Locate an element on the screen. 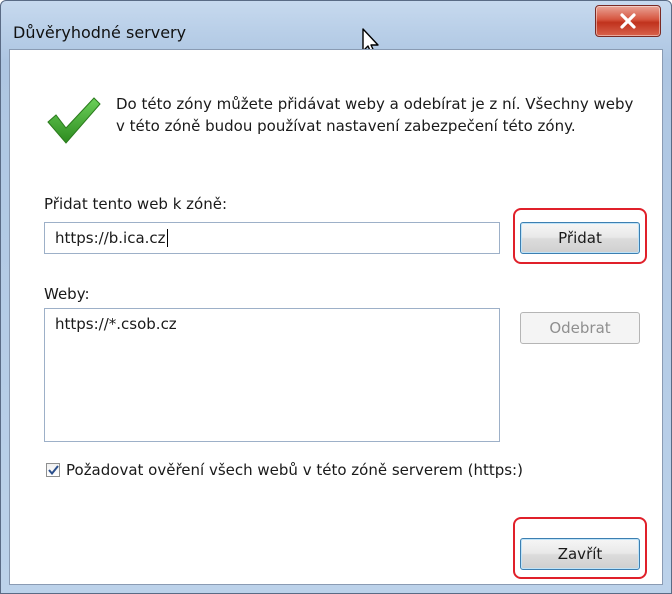  add-site-label: Přidat tento web k zóně: is located at coordinates (136, 204).